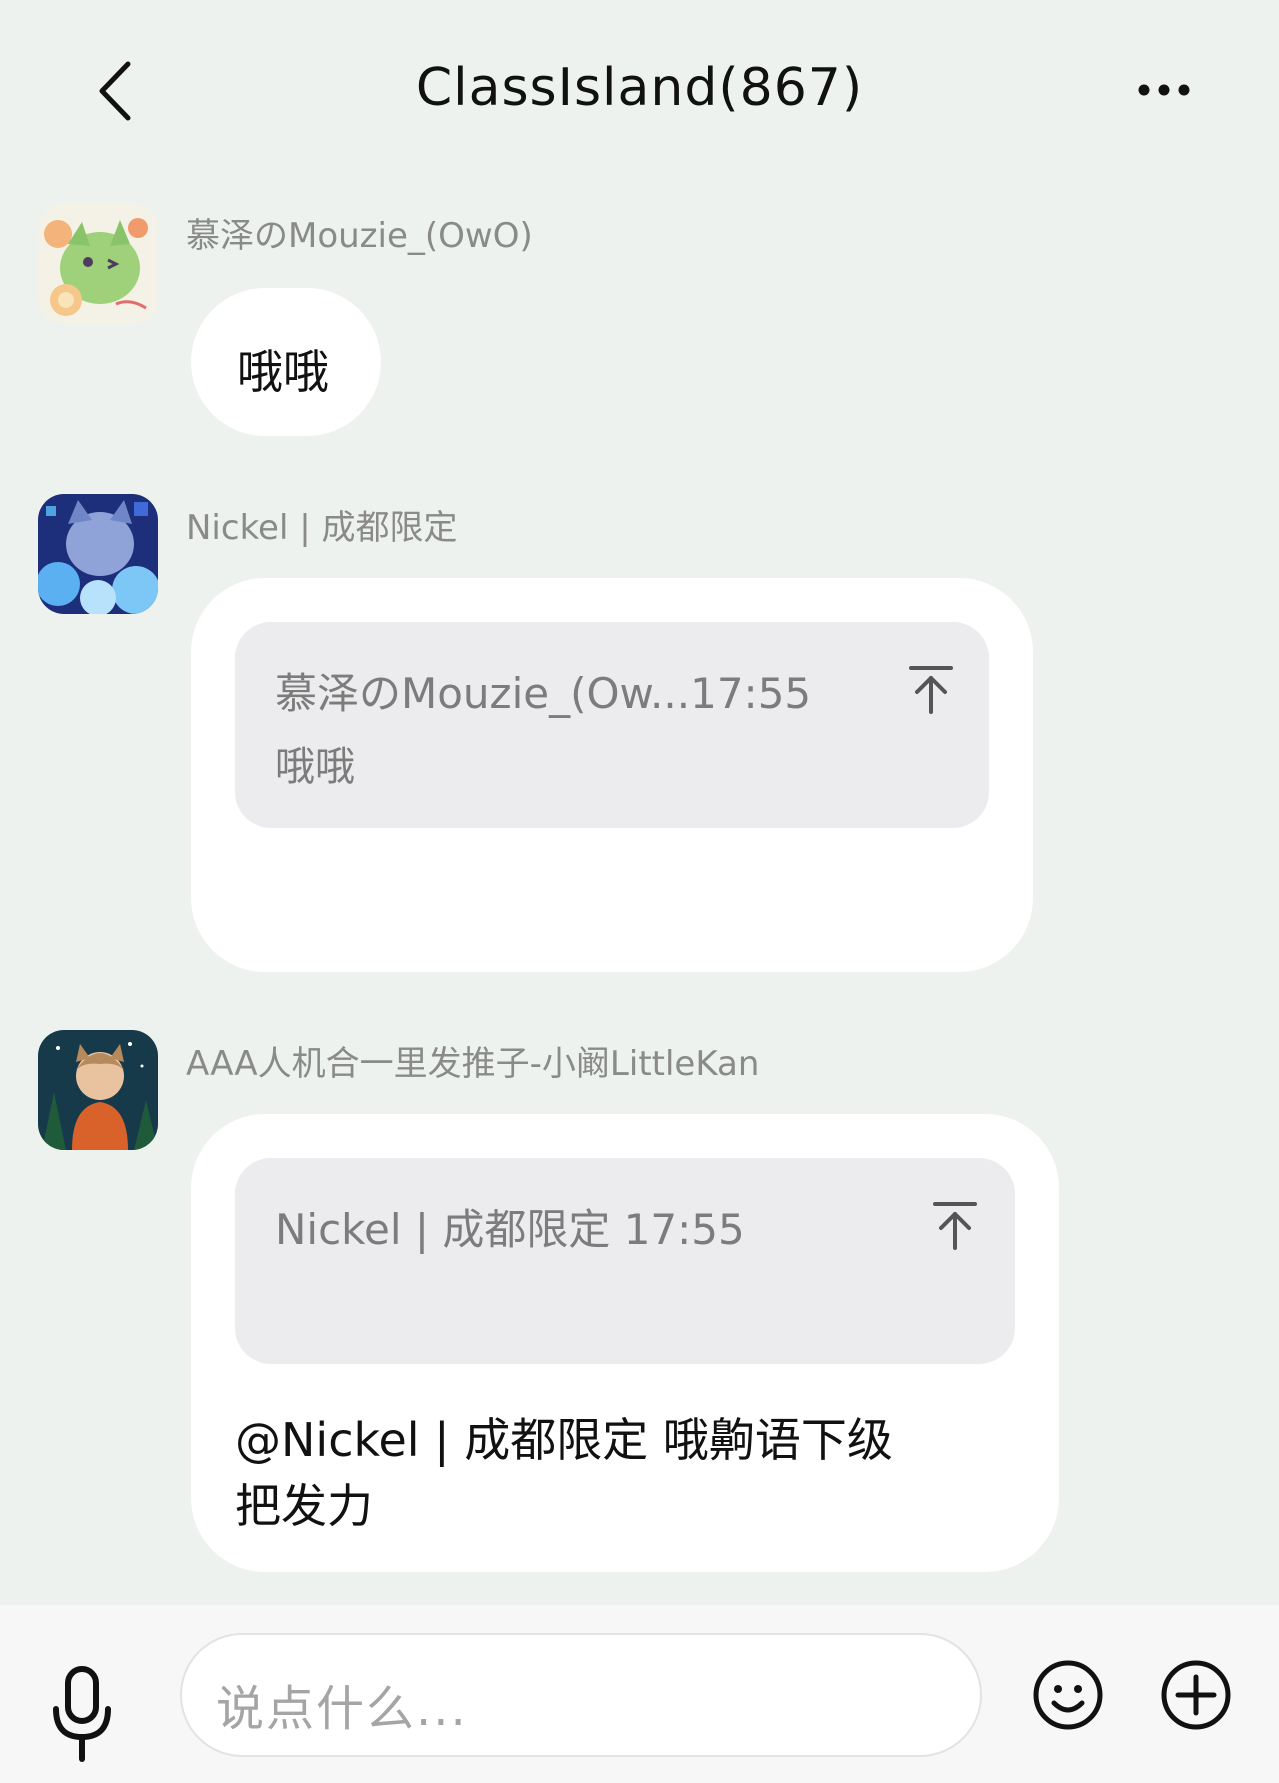 This screenshot has width=1279, height=1783. I want to click on quote-text: 哦哦, so click(315, 767).